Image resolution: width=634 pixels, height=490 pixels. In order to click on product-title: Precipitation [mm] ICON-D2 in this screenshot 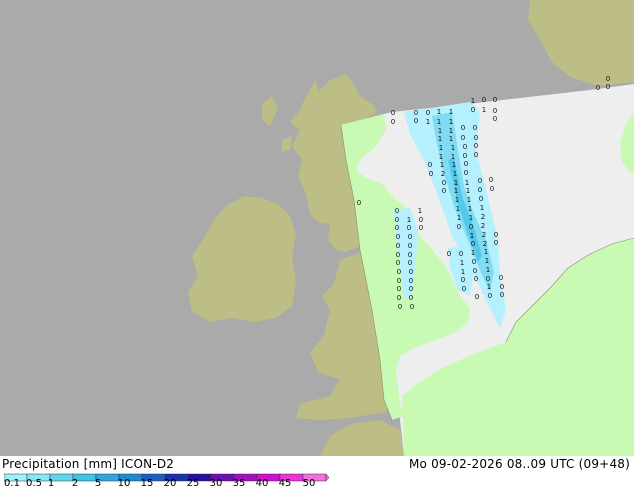, I will do `click(88, 464)`.